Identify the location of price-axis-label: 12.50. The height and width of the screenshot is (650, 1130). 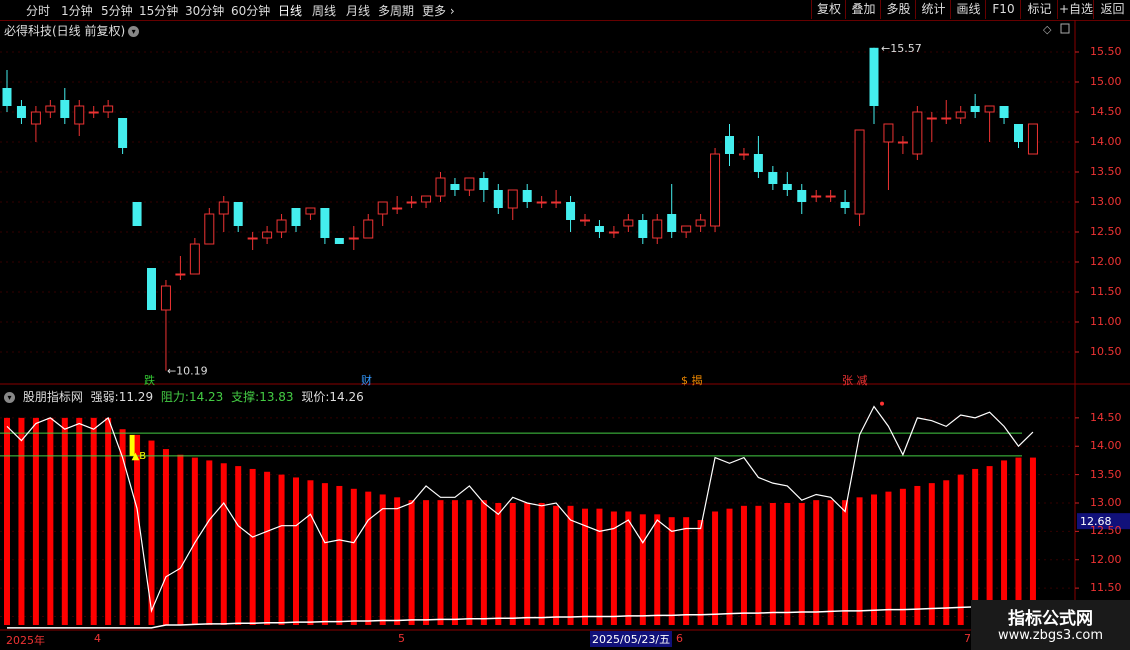
(1106, 231).